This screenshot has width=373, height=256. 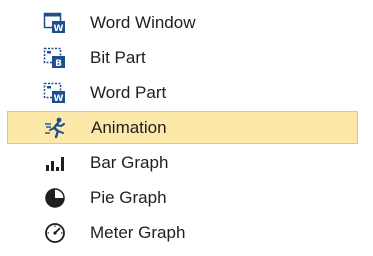 What do you see at coordinates (55, 163) in the screenshot?
I see `bar-graph-icon` at bounding box center [55, 163].